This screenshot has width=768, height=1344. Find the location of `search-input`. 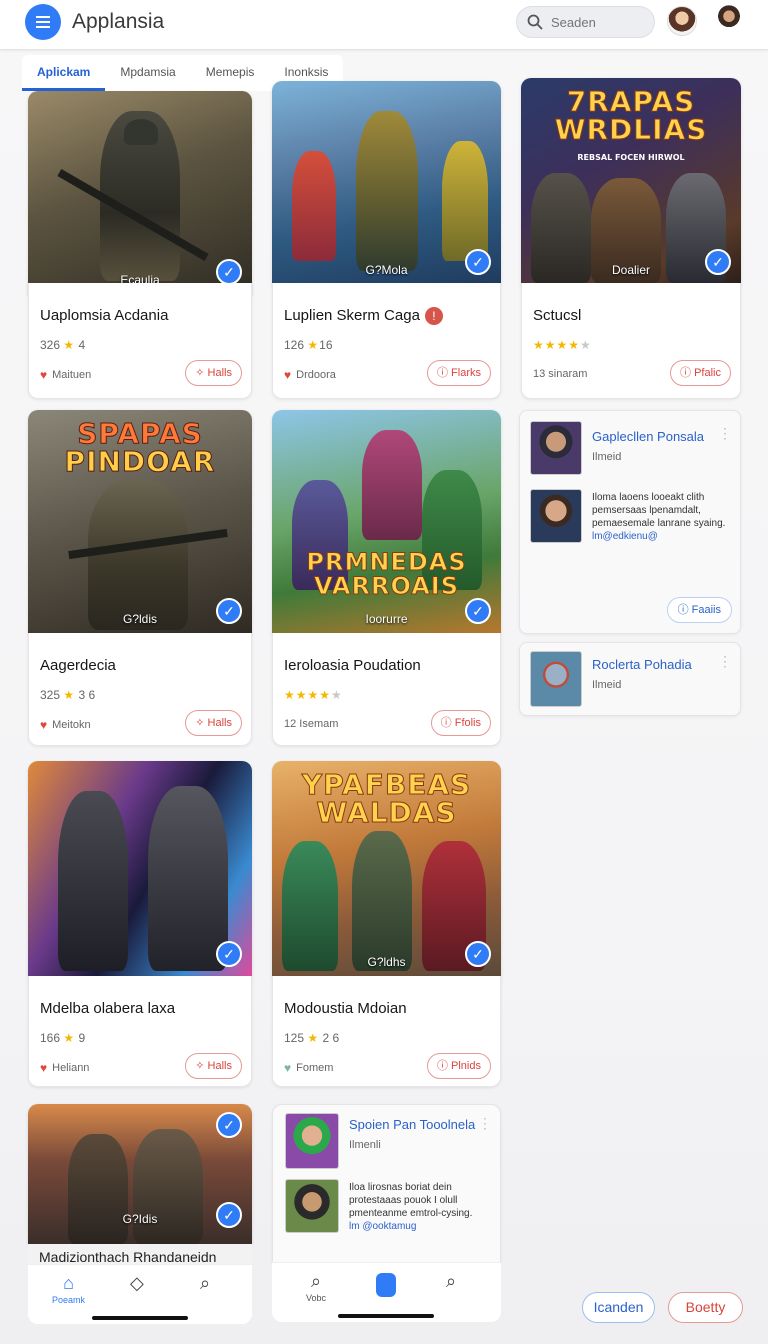

search-input is located at coordinates (596, 22).